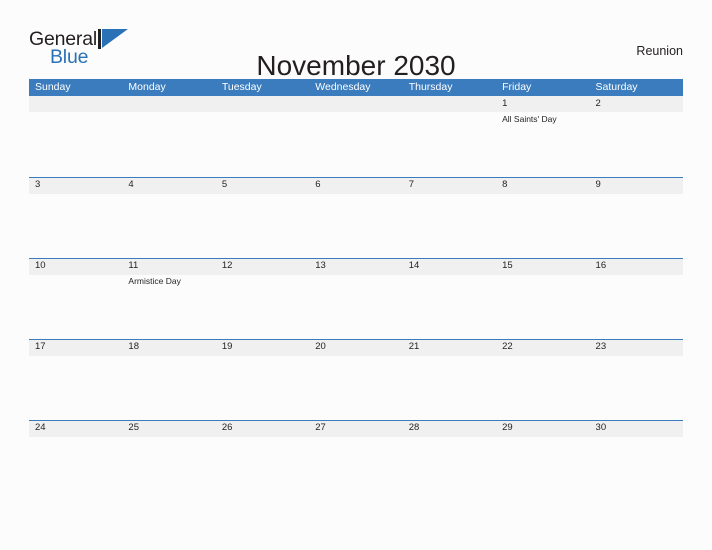 This screenshot has width=712, height=550. I want to click on day-number: 19, so click(227, 346).